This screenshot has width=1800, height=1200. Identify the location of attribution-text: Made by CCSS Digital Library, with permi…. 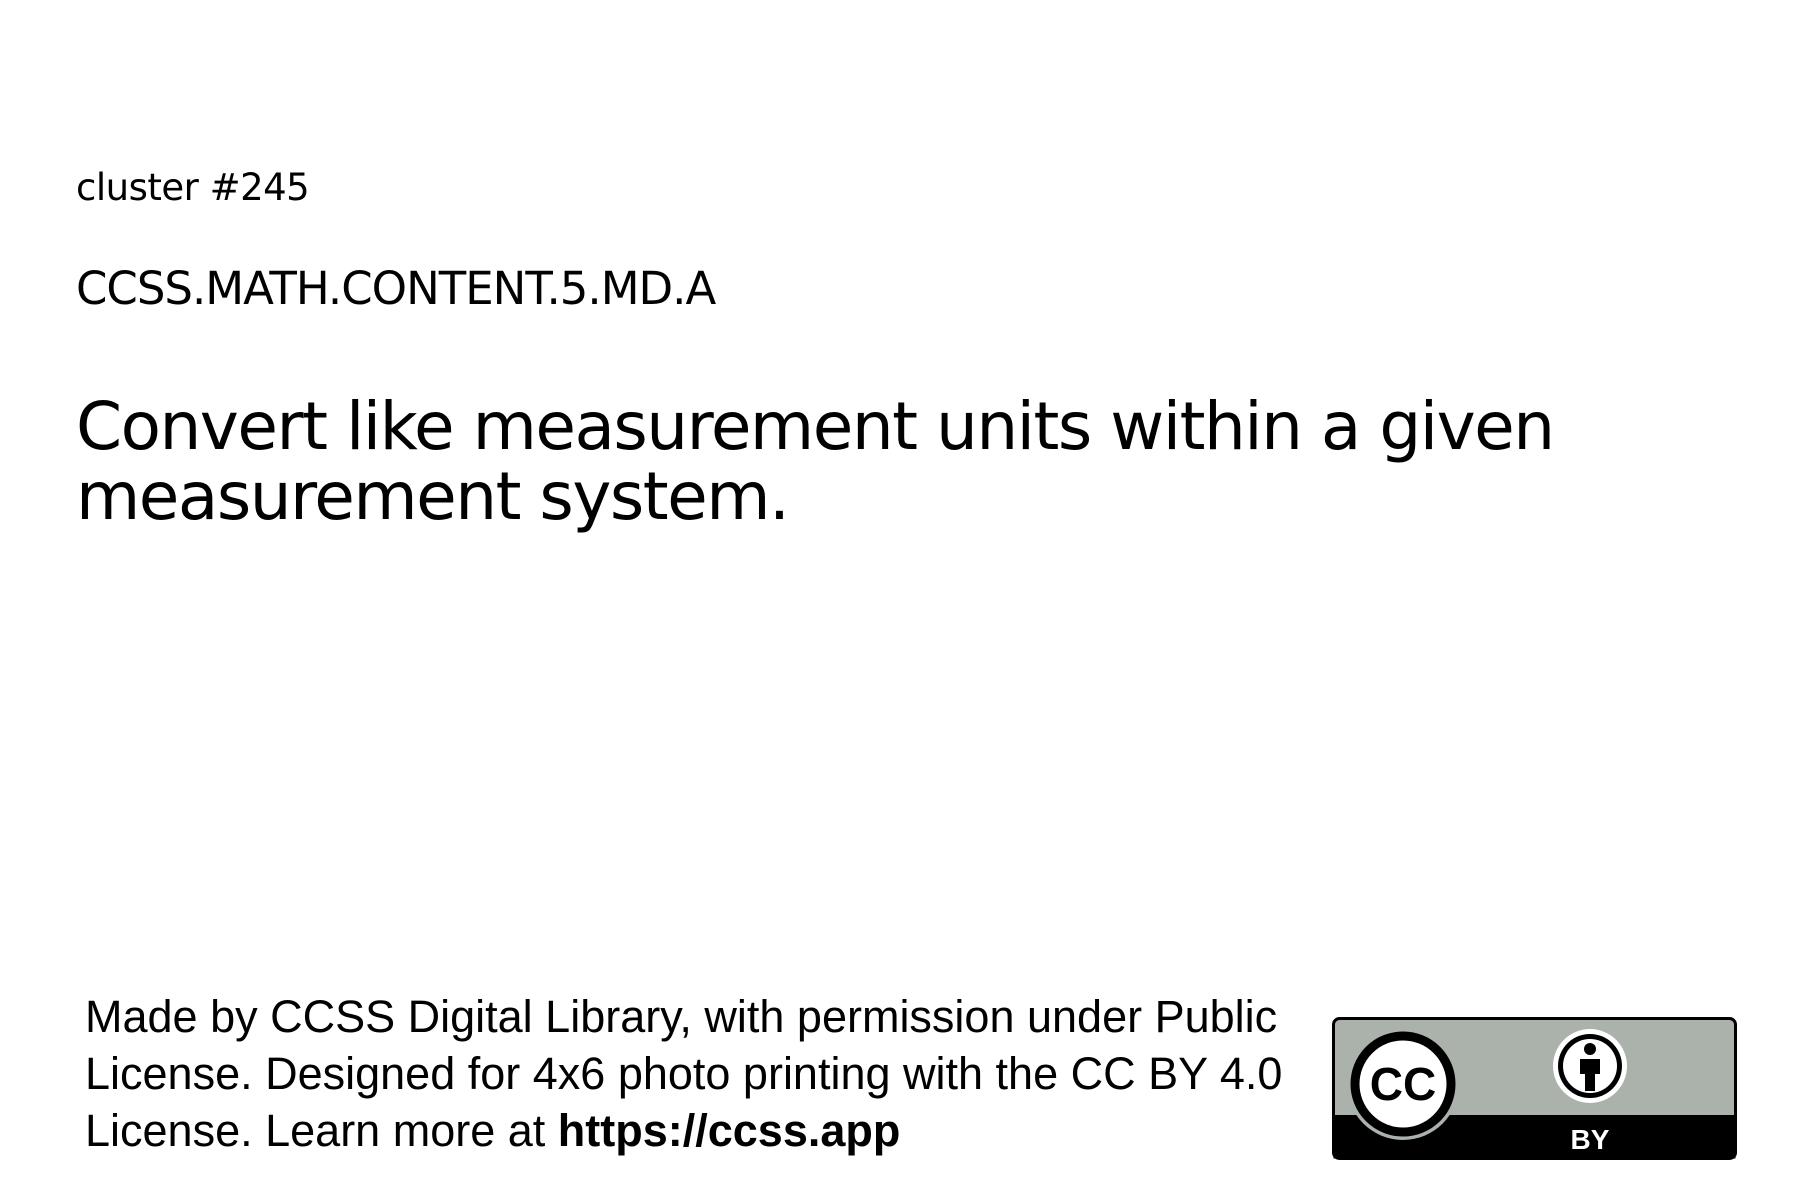
(715, 1073).